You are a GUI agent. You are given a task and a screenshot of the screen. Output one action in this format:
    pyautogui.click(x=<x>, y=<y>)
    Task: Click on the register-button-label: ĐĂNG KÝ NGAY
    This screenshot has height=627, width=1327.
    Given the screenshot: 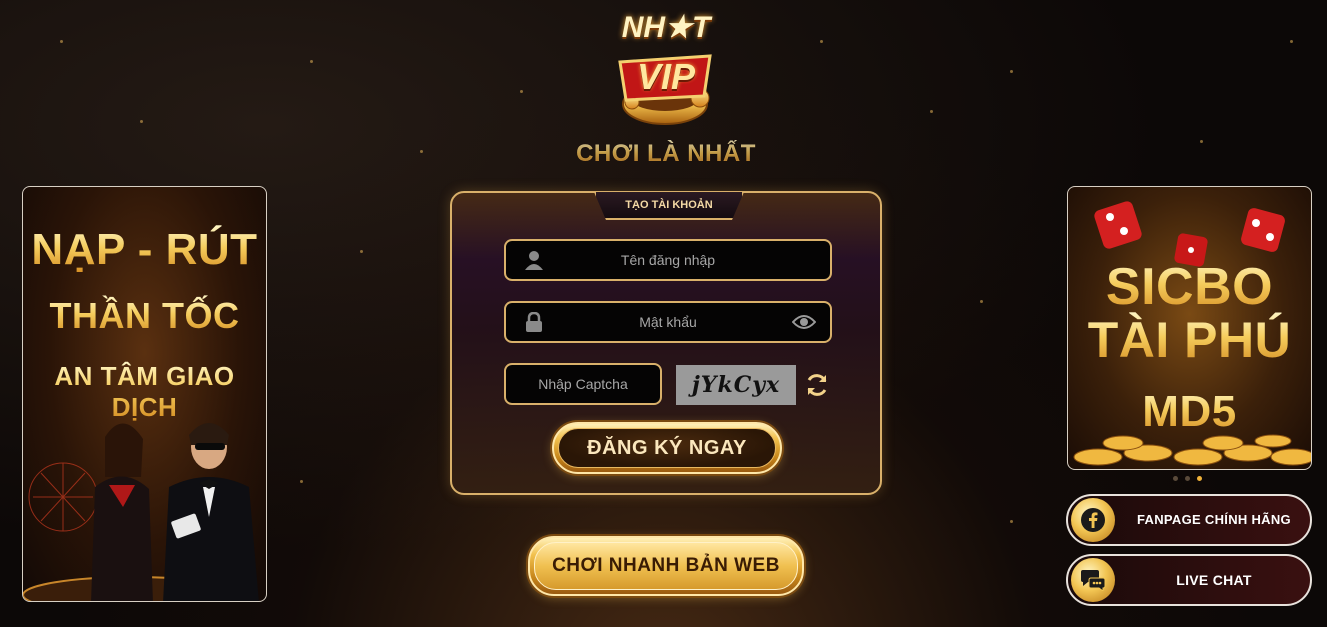 What is the action you would take?
    pyautogui.click(x=667, y=447)
    